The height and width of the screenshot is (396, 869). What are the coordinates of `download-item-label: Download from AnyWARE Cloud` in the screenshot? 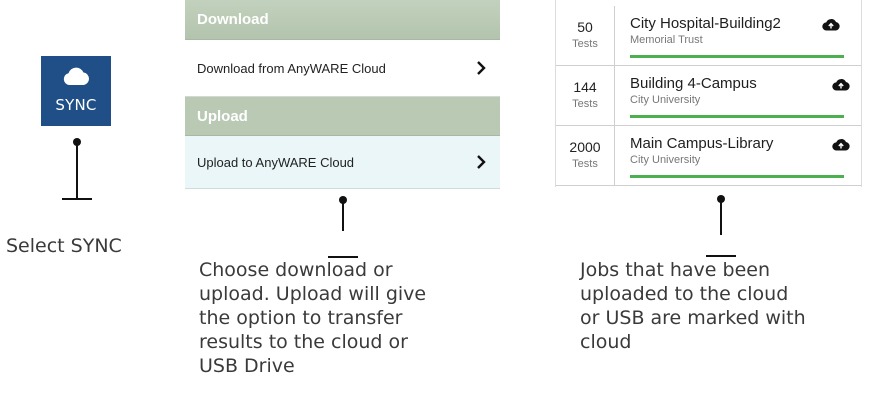 It's located at (291, 68).